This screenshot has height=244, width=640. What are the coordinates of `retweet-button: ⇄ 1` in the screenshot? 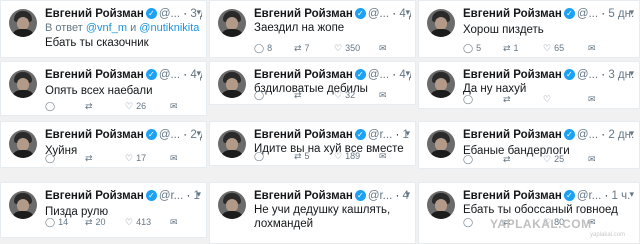 It's located at (511, 48).